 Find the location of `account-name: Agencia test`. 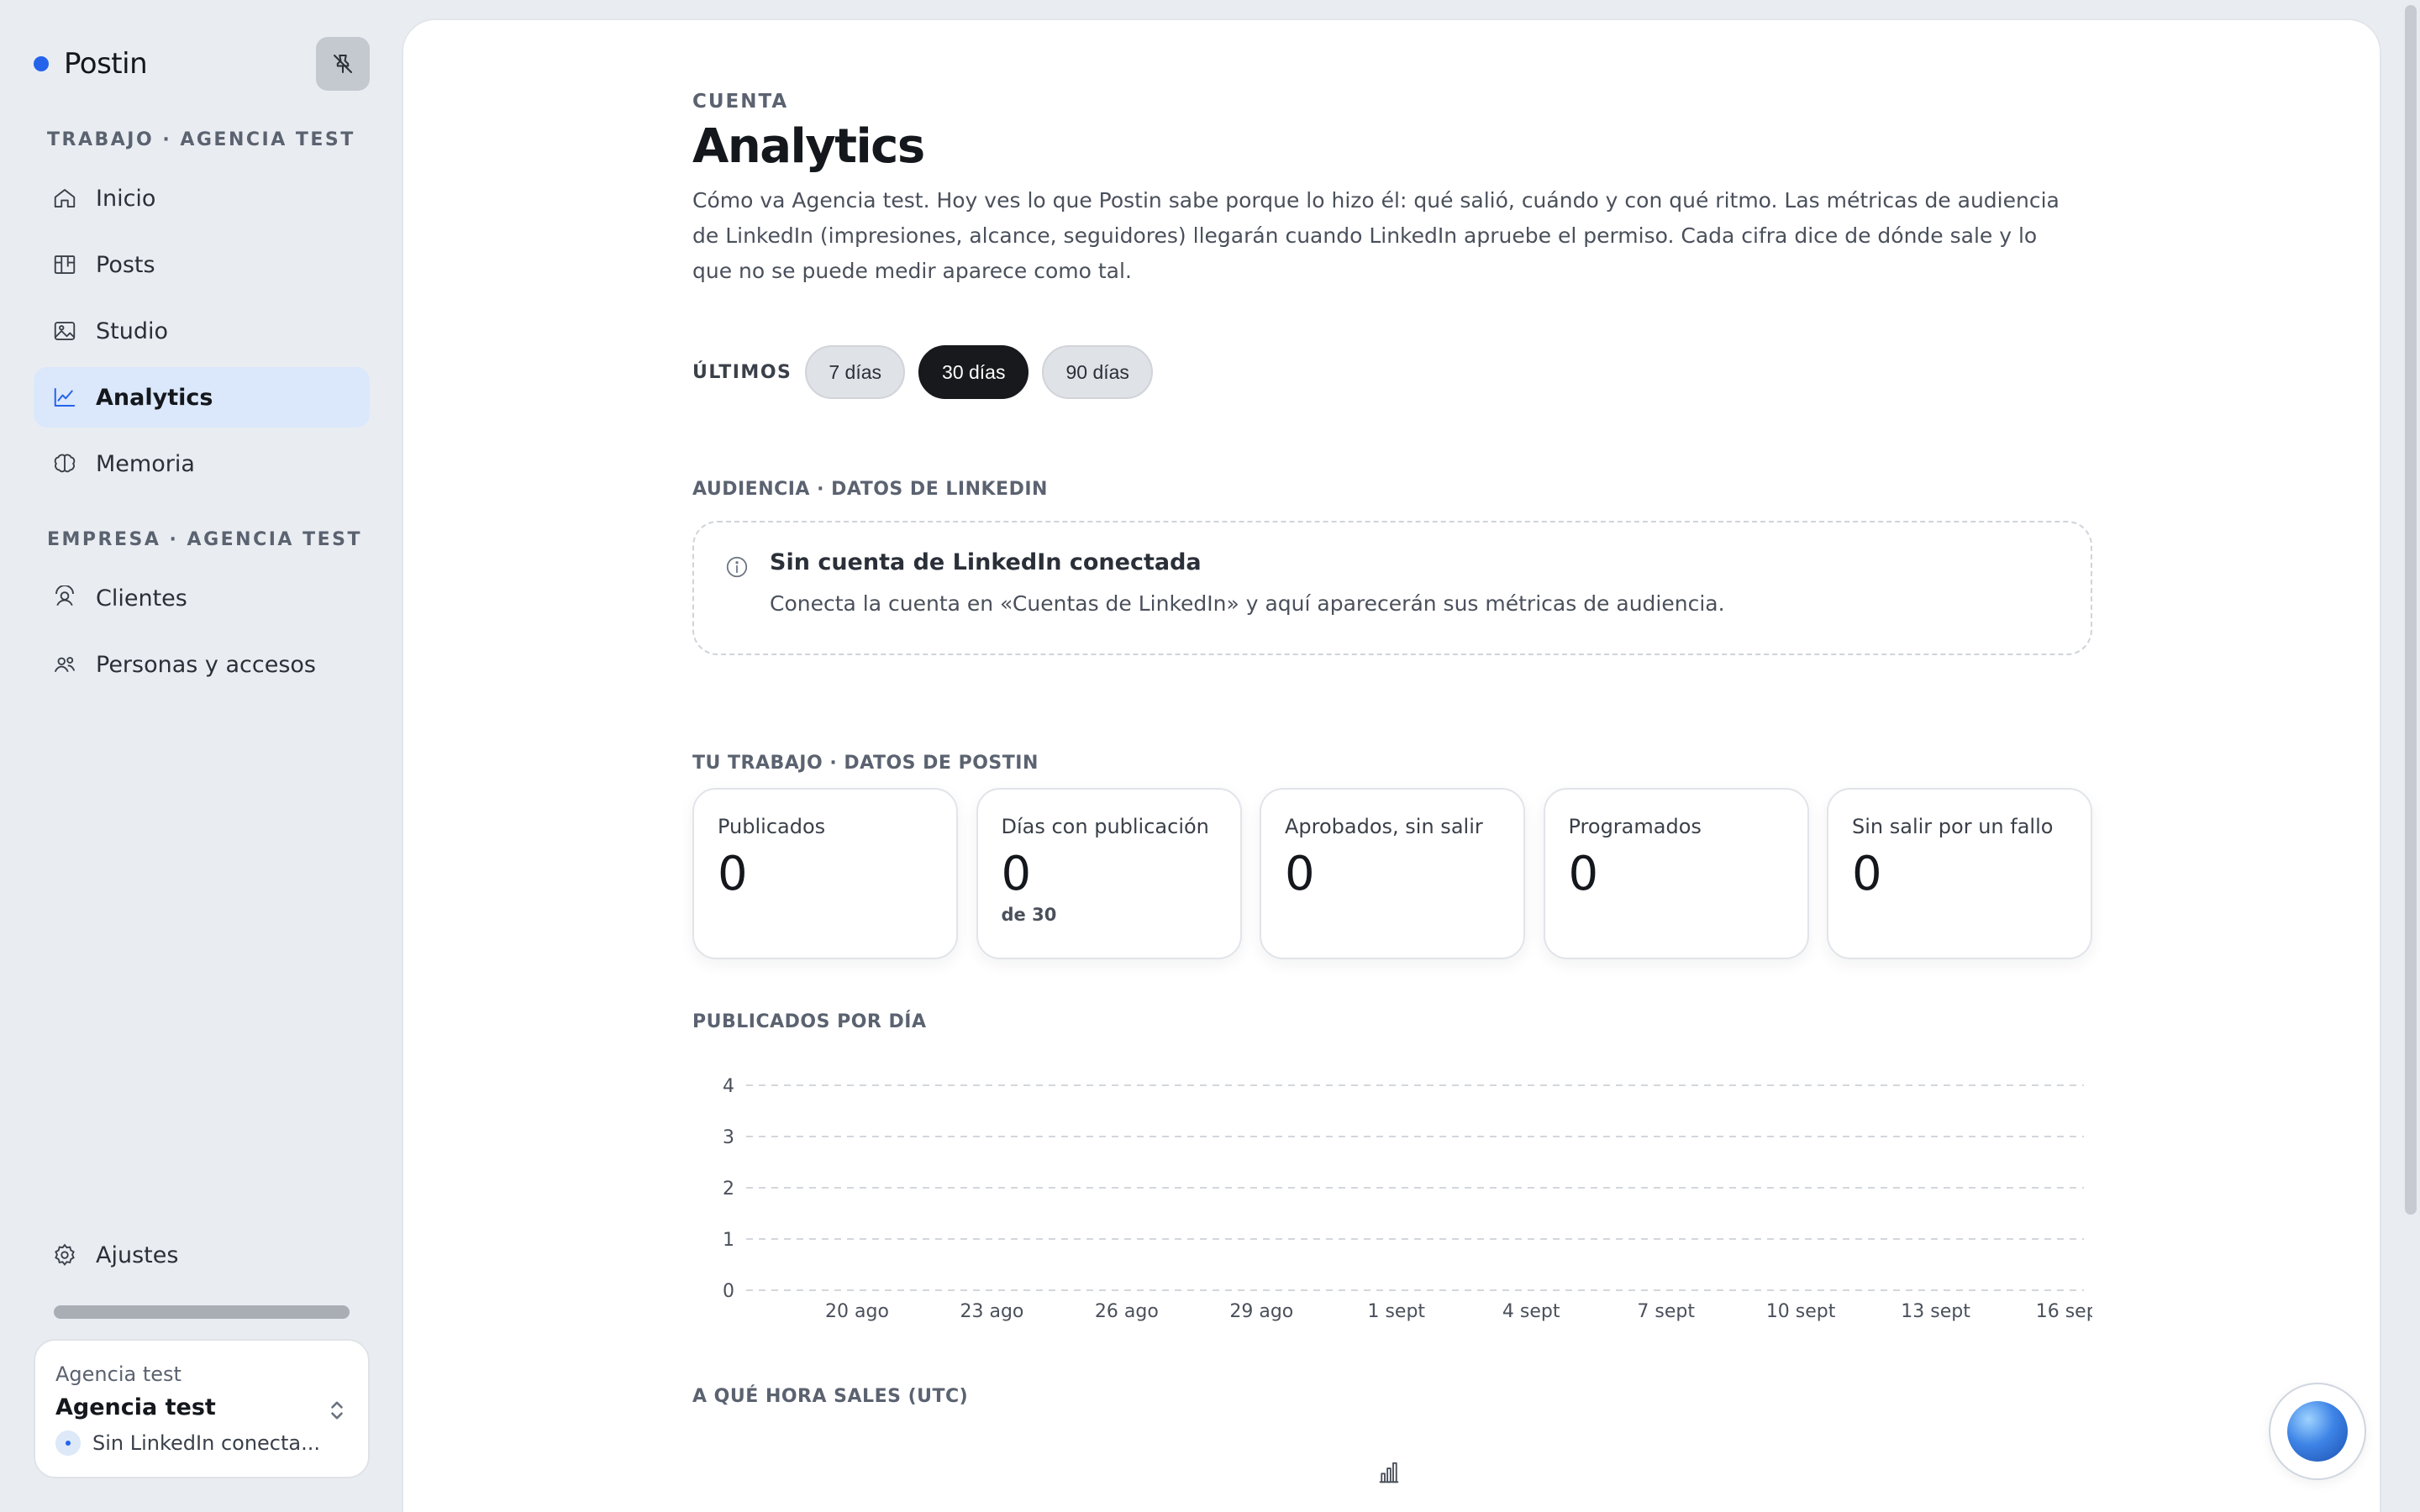

account-name: Agencia test is located at coordinates (135, 1407).